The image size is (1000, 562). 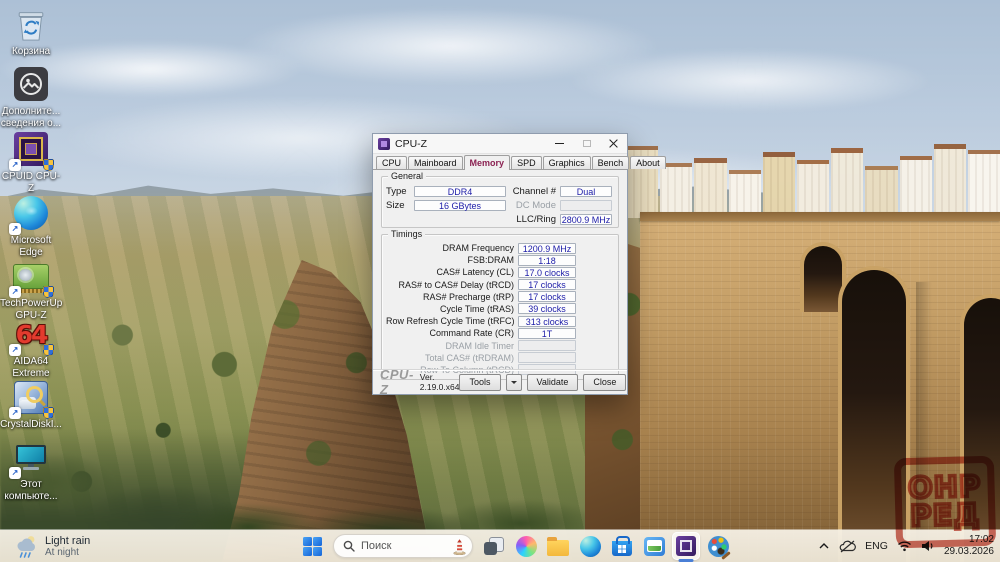 I want to click on field-label: LLC/Ring, so click(x=536, y=219).